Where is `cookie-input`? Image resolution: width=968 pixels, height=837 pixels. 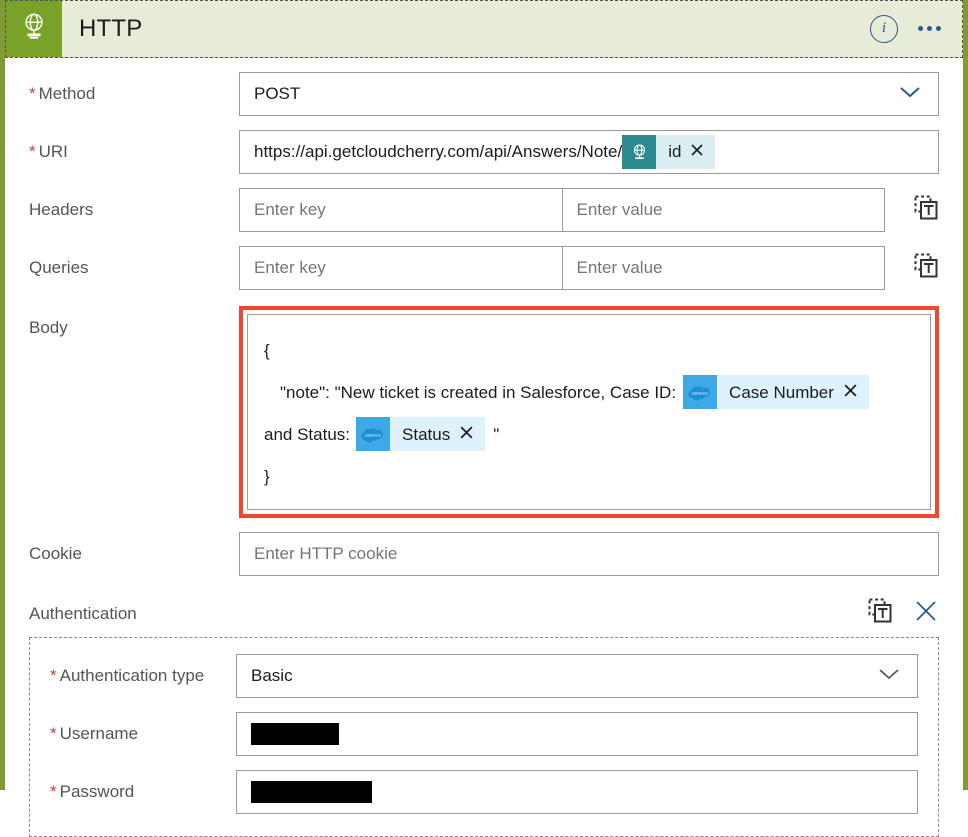
cookie-input is located at coordinates (589, 554).